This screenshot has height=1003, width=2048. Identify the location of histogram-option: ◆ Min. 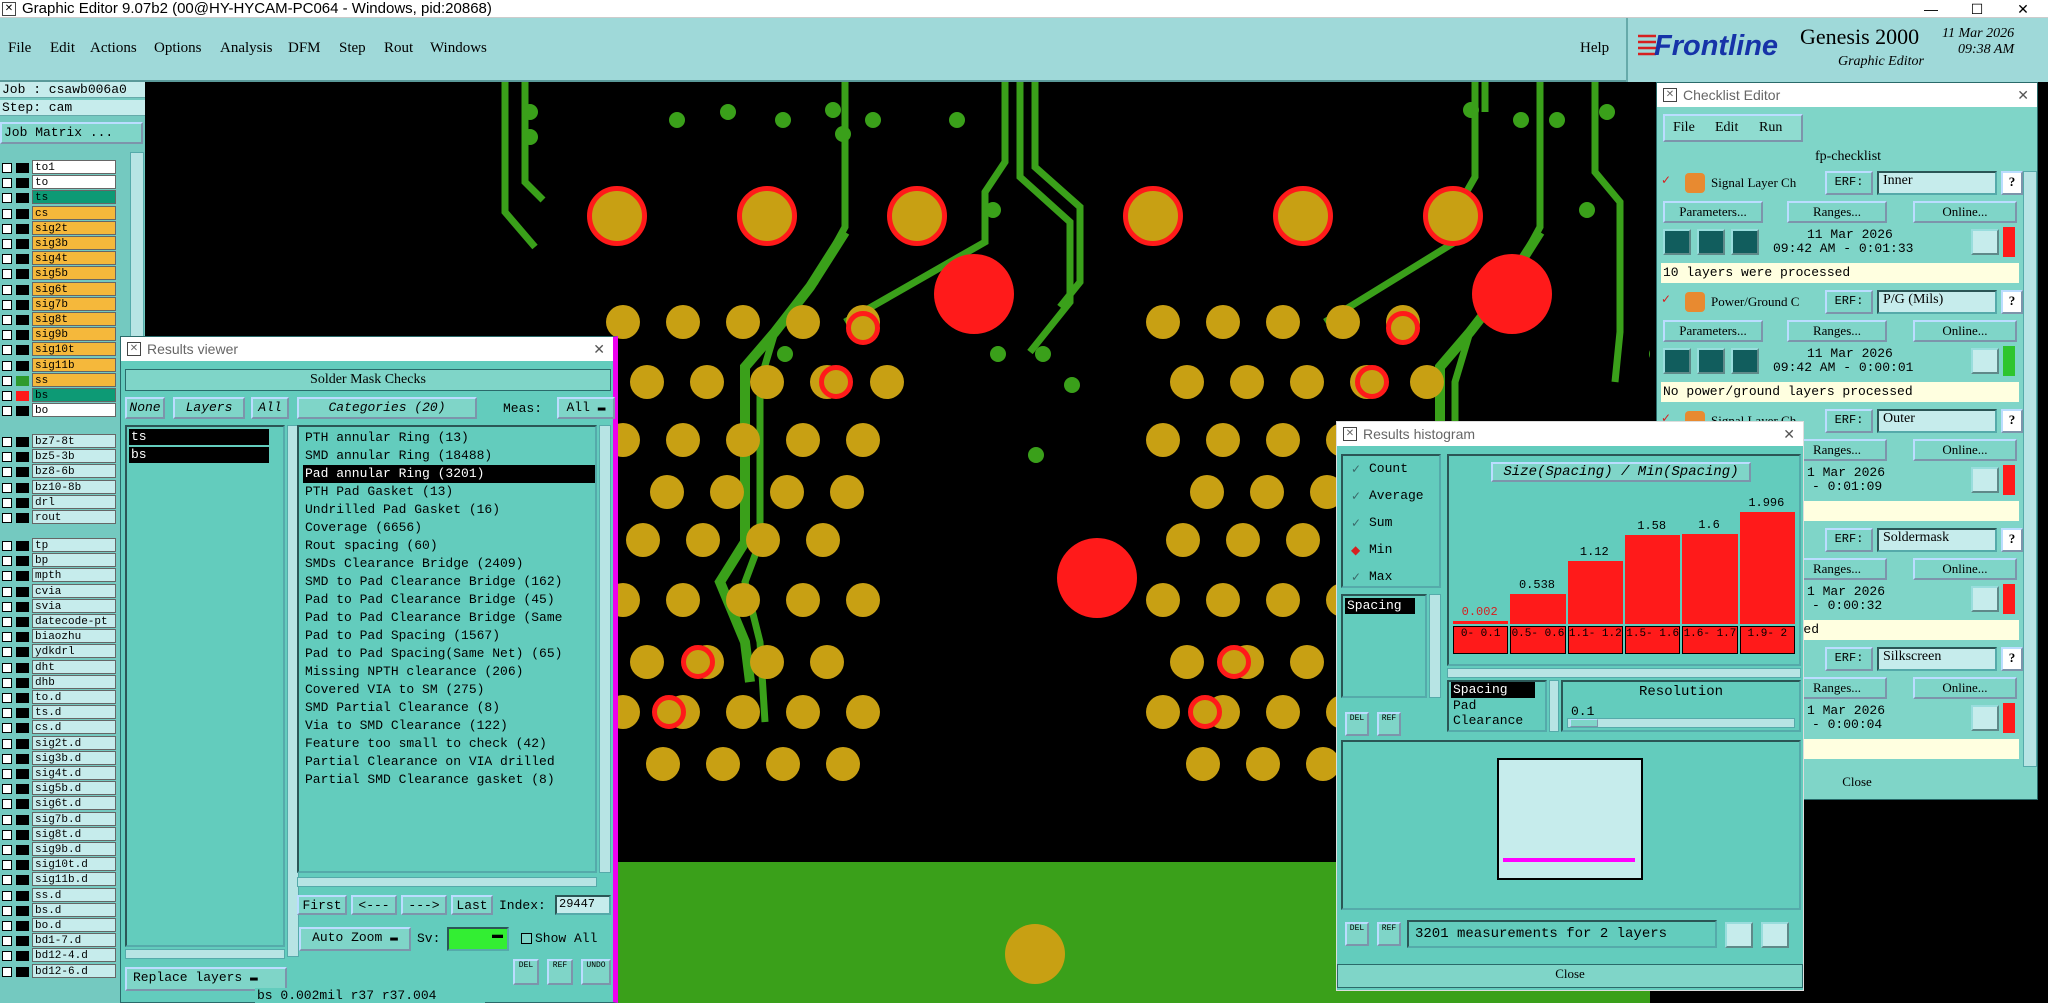
(1394, 551).